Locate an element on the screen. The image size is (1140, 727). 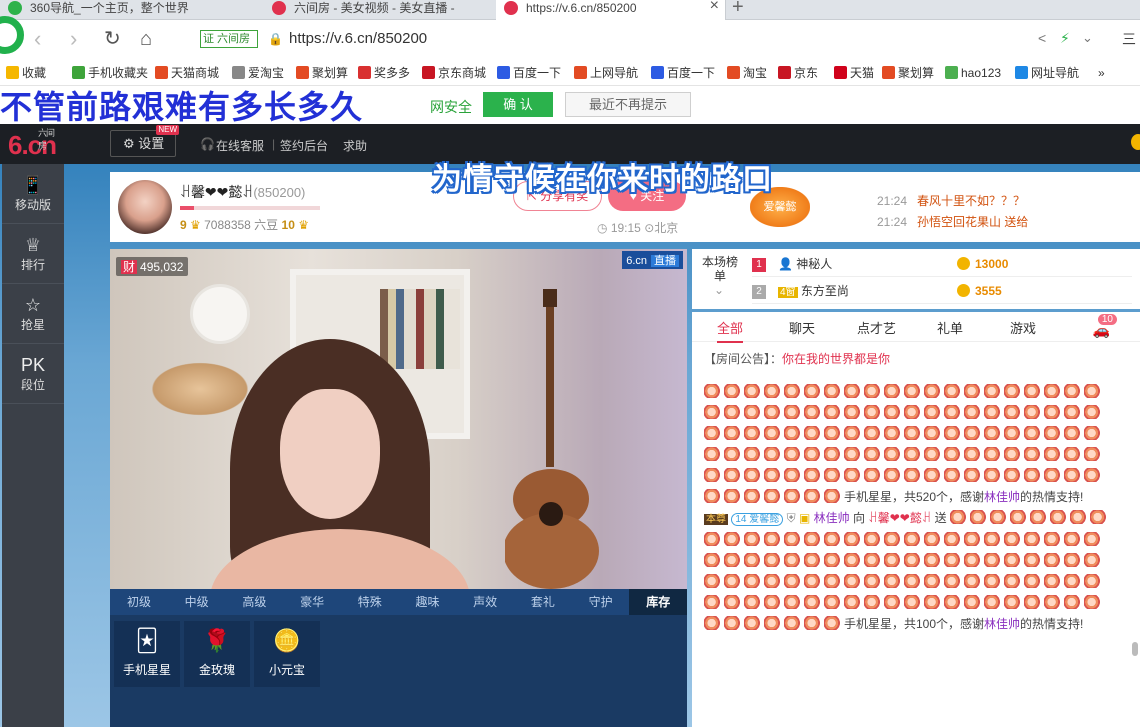
subtitle-line-1: 不管前路艰难有多长多久 is located at coordinates (182, 107).